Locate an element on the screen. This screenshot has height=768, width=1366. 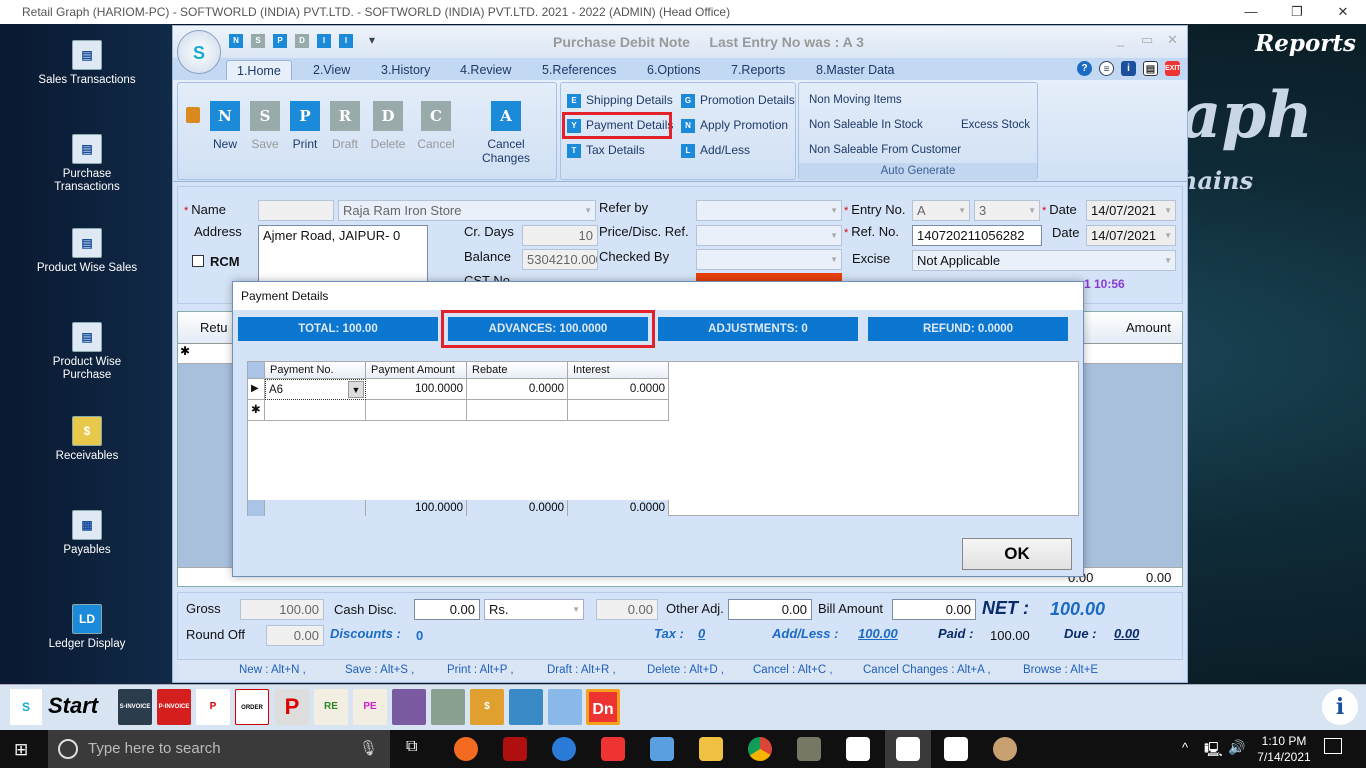
entry-no-combo: 3 ▼ is located at coordinates (1007, 210).